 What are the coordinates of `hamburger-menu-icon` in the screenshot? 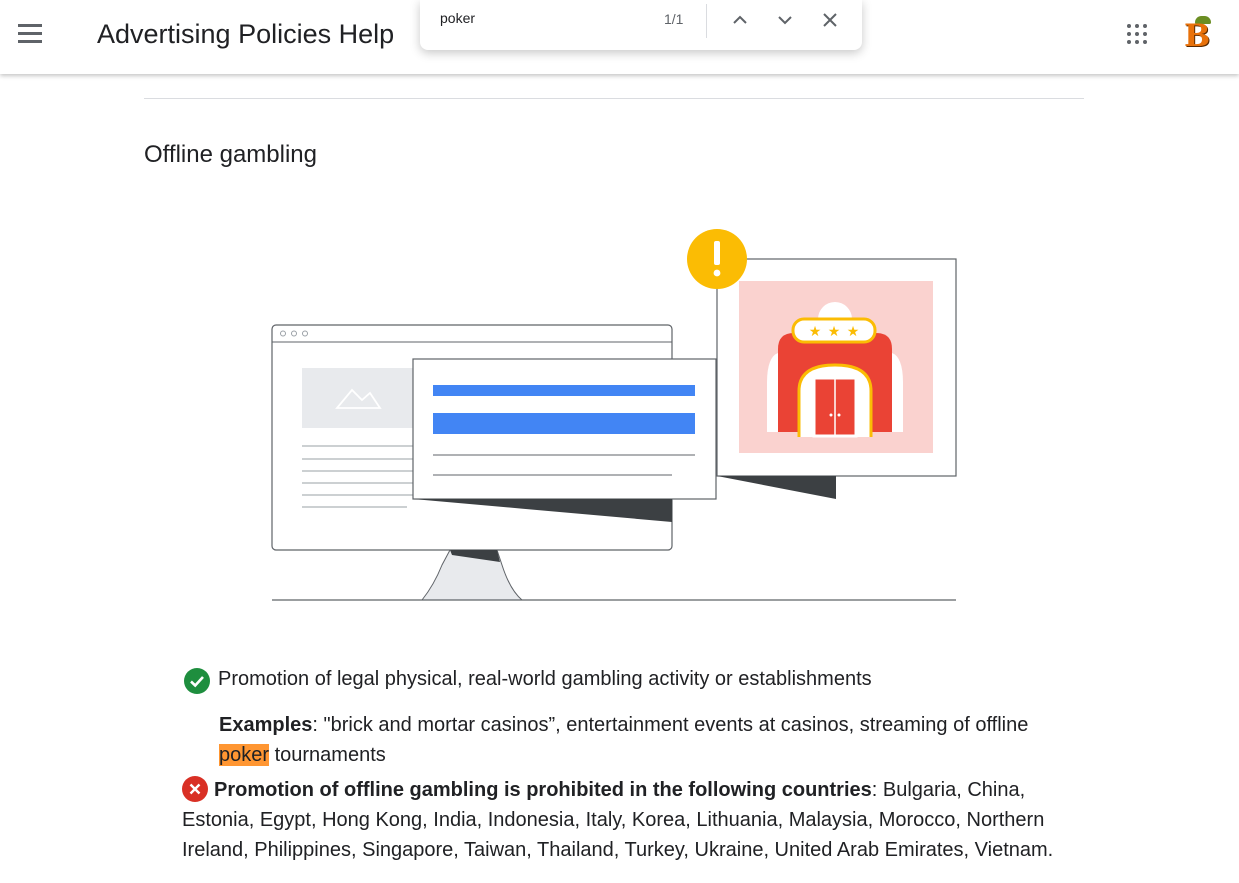 It's located at (31, 37).